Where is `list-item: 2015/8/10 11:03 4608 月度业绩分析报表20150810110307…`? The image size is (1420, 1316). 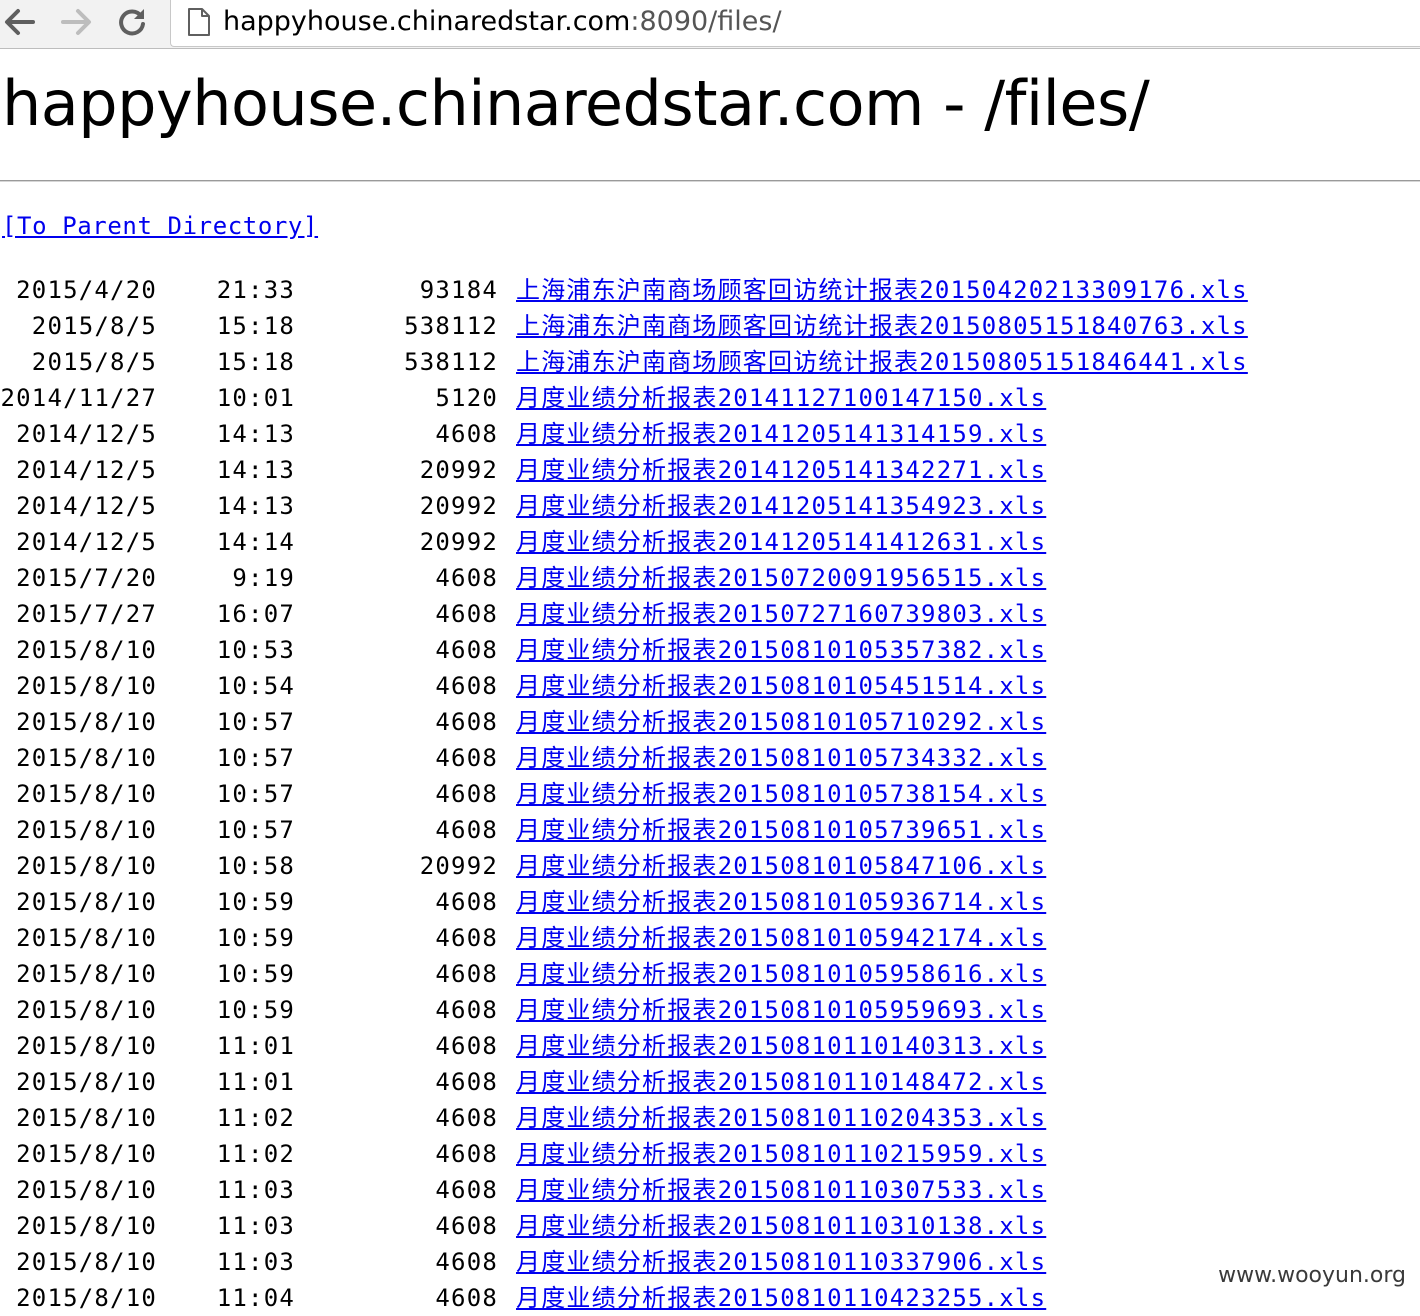 list-item: 2015/8/10 11:03 4608 月度业绩分析报表20150810110307… is located at coordinates (650, 1190).